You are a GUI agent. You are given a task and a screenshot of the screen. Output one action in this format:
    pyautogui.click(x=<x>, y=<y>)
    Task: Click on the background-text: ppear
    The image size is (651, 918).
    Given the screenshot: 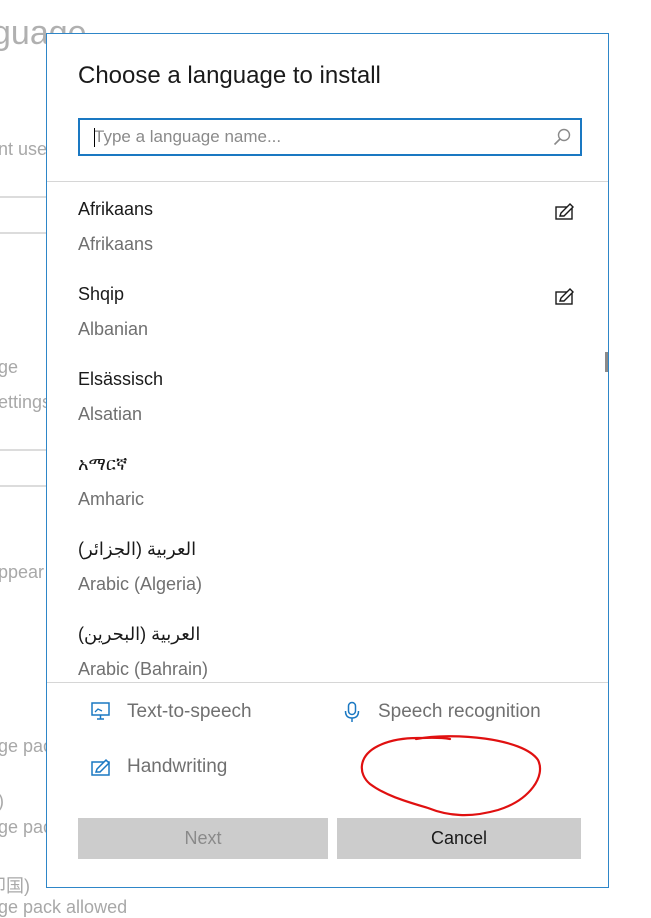 What is the action you would take?
    pyautogui.click(x=22, y=572)
    